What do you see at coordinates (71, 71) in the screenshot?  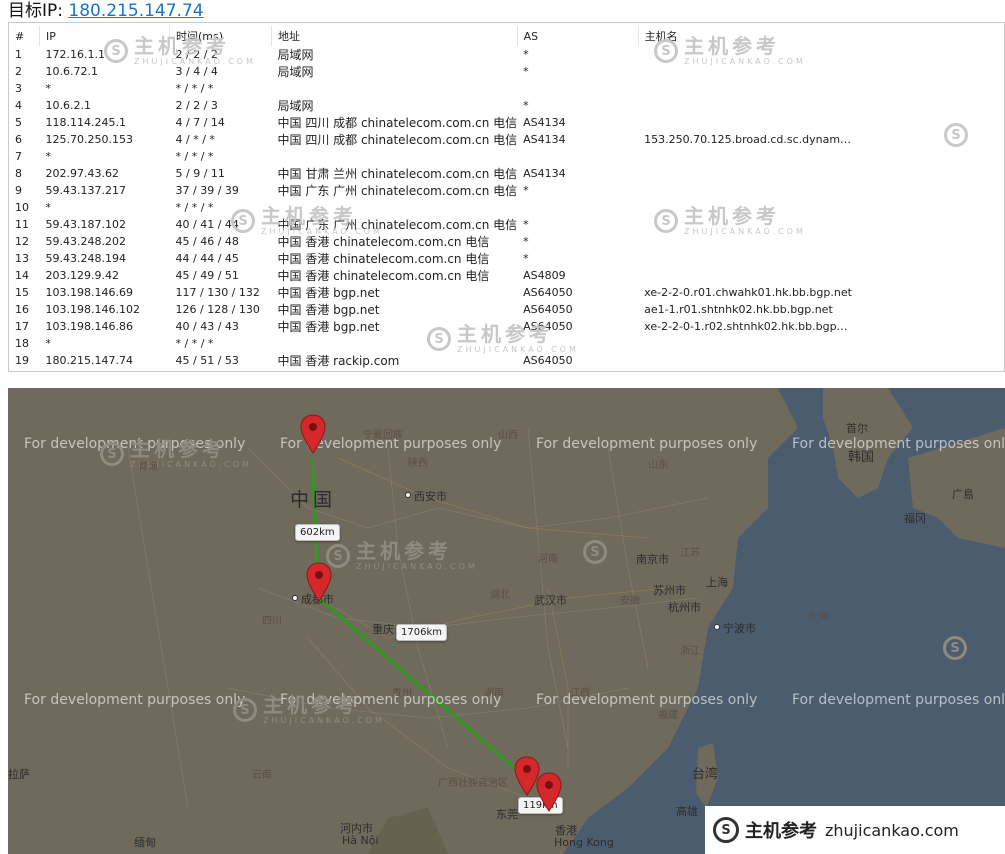 I see `ip-cell: 10.6.72.1` at bounding box center [71, 71].